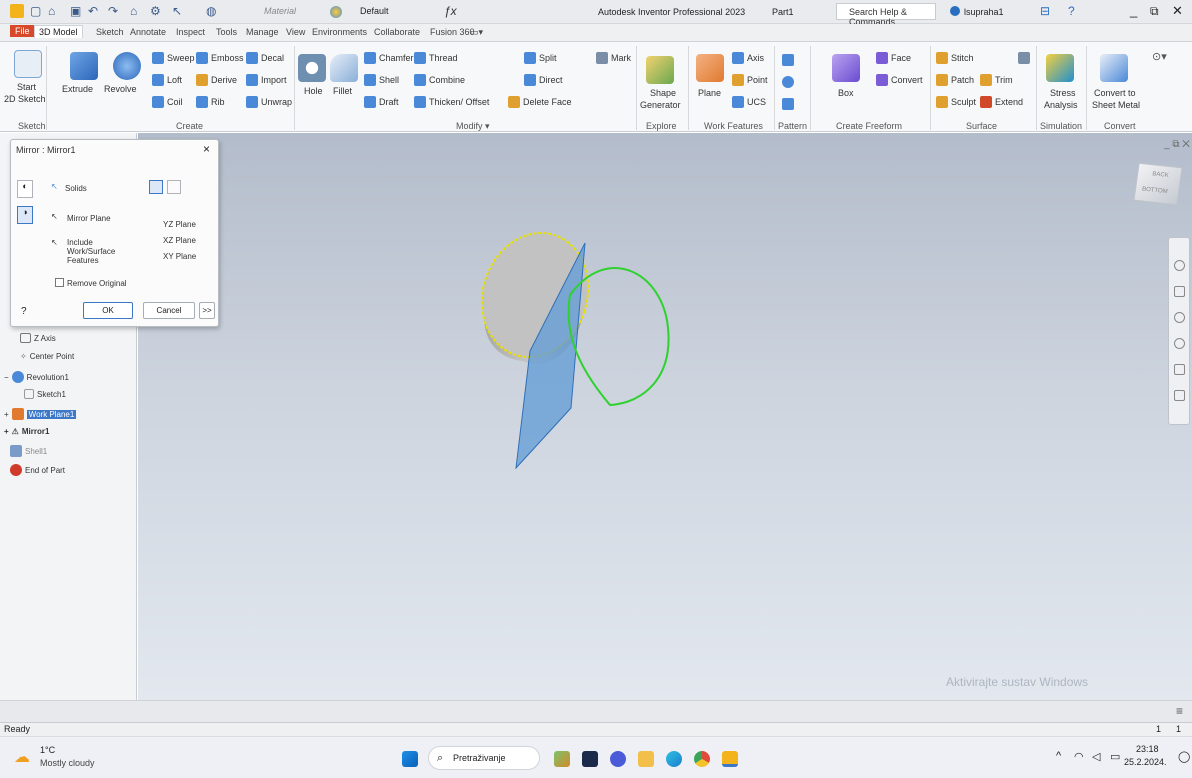  Describe the element at coordinates (22, 31) in the screenshot. I see `tab-file: File` at that location.